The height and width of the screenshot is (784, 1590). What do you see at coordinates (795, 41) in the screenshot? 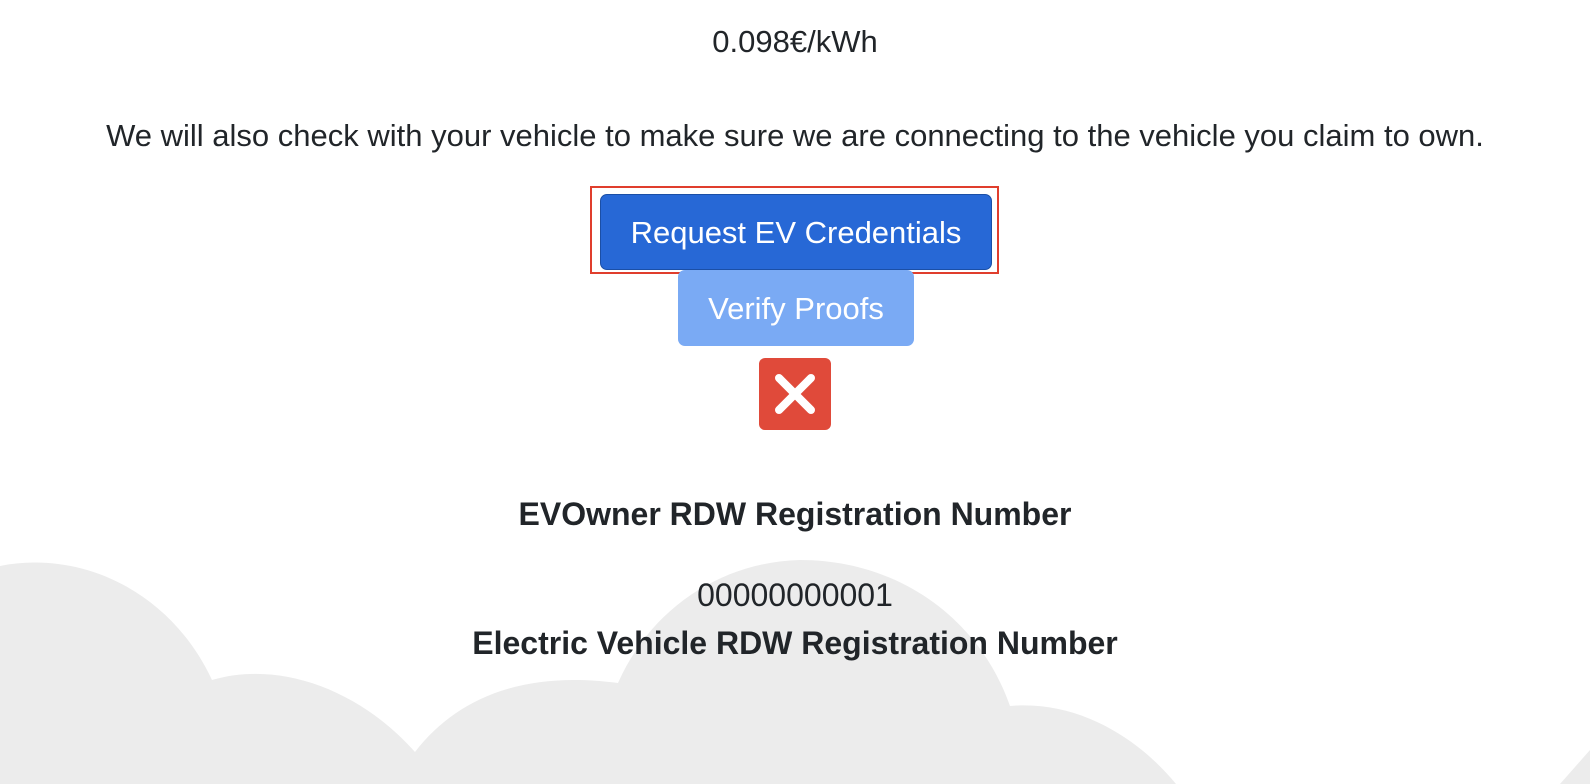
I see `charging-rate: 0.098€/kWh` at bounding box center [795, 41].